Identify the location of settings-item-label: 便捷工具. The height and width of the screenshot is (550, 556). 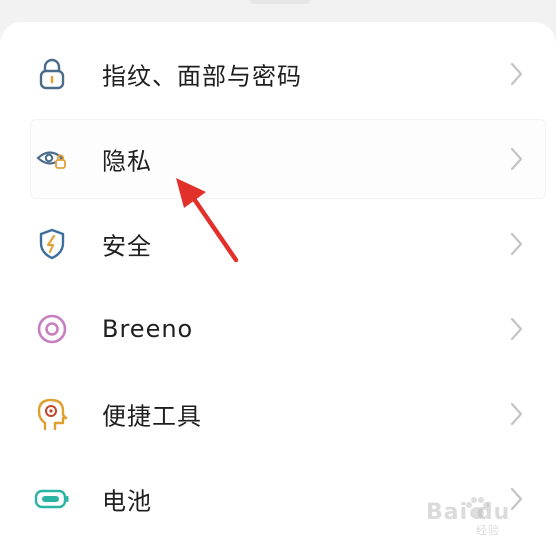
(152, 416).